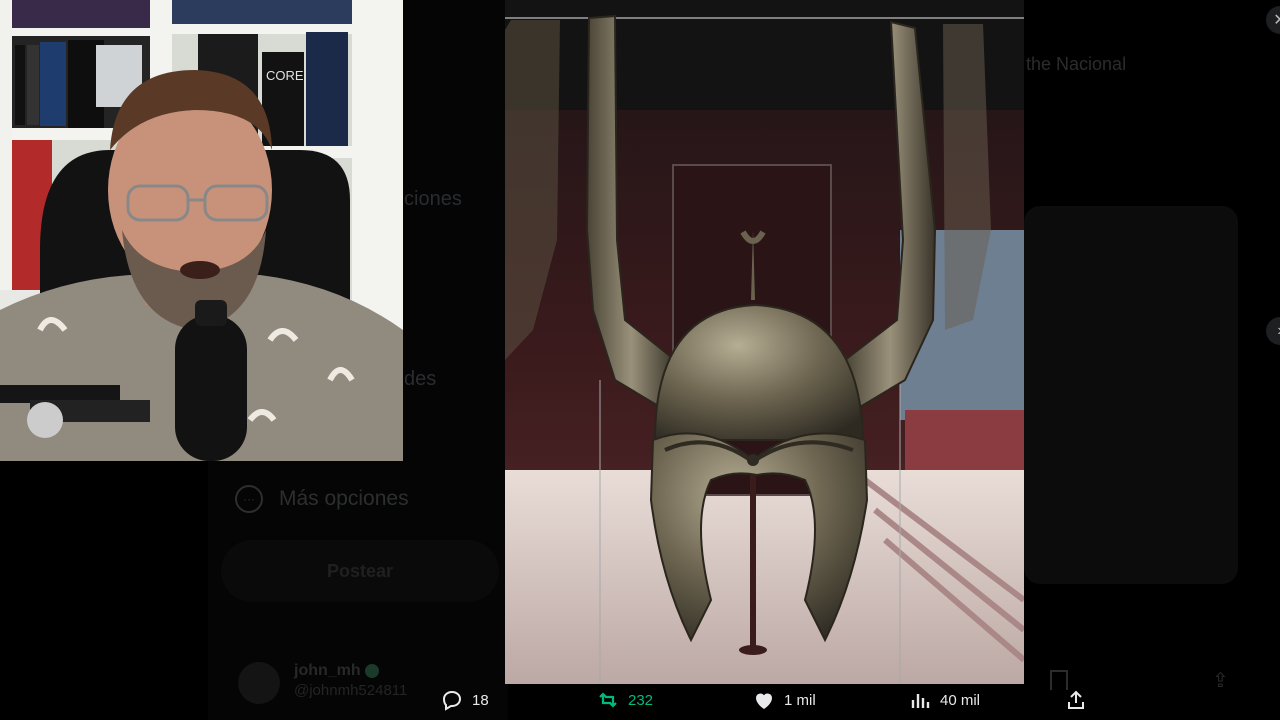 The image size is (1280, 720). I want to click on verified-badge-icon, so click(371, 670).